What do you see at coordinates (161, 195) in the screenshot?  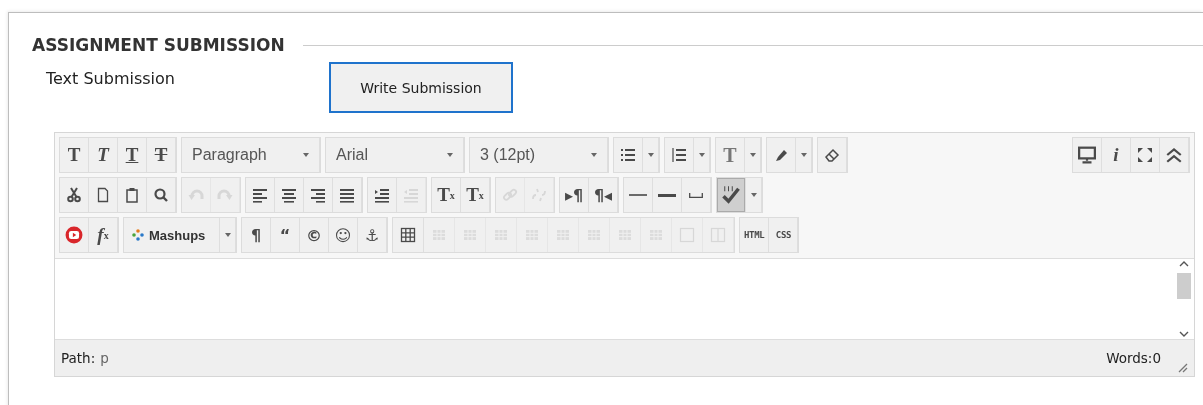 I see `search-icon` at bounding box center [161, 195].